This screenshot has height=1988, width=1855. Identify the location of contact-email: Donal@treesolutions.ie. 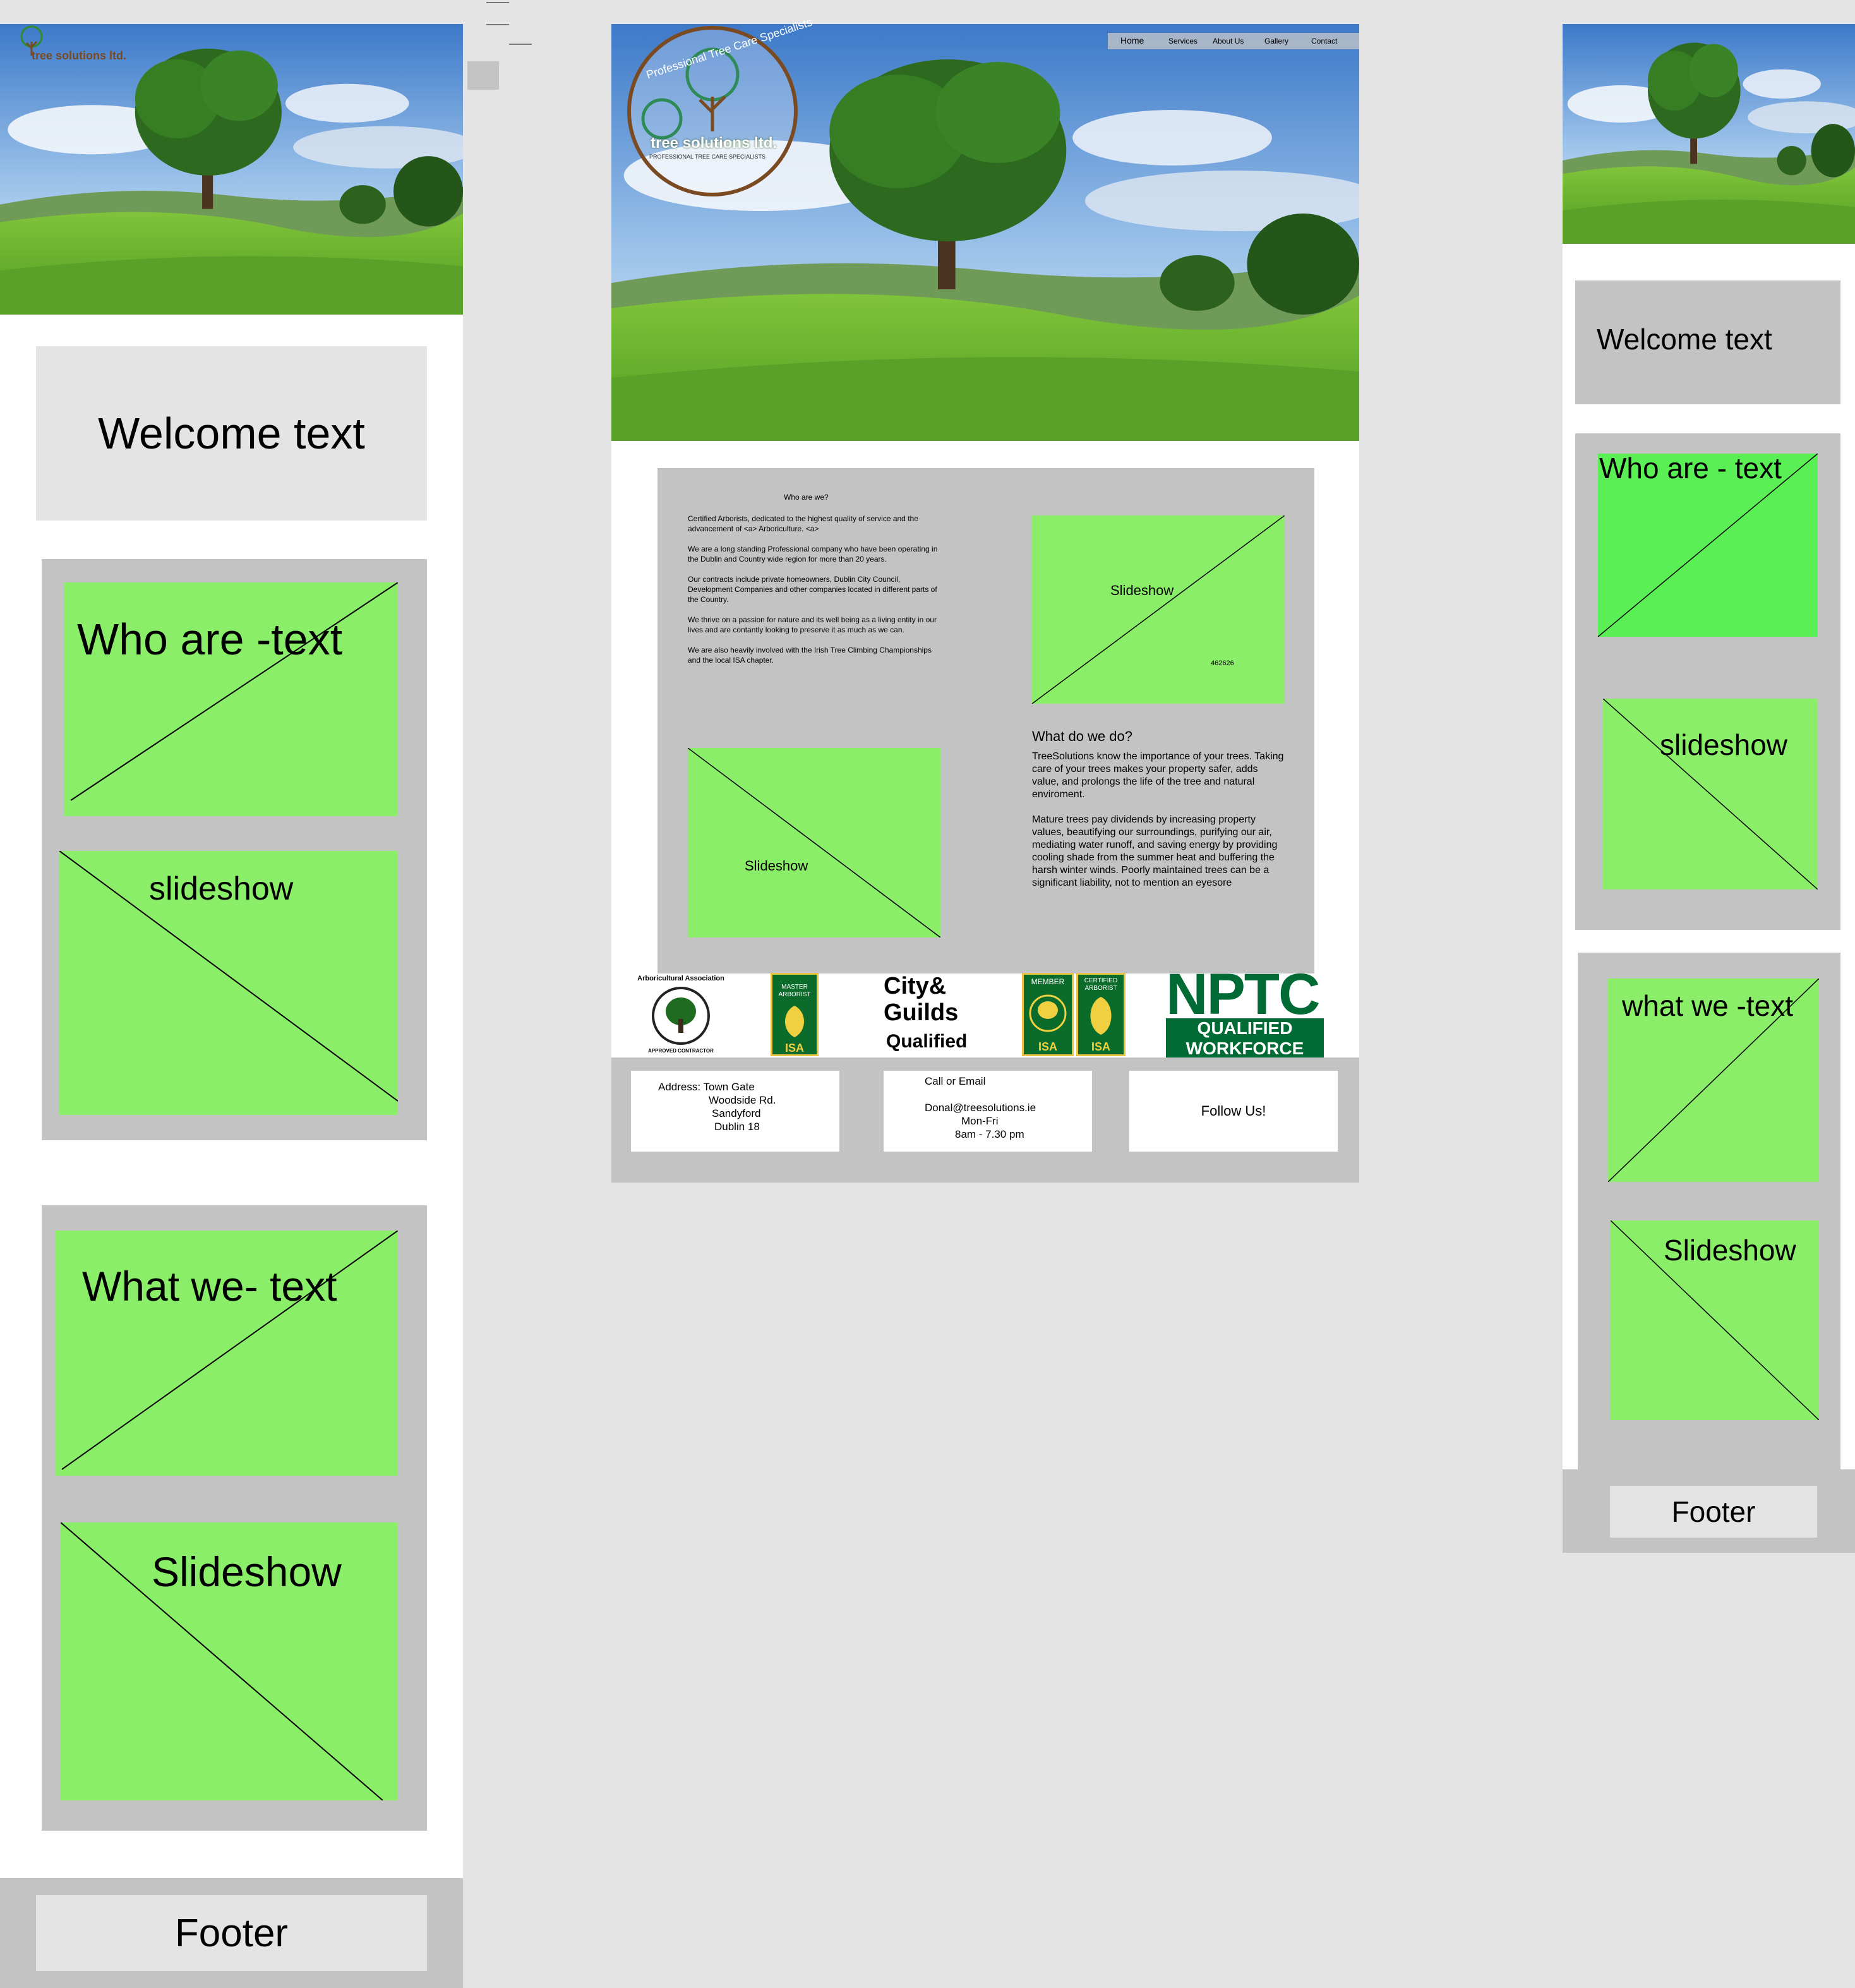
(980, 1107).